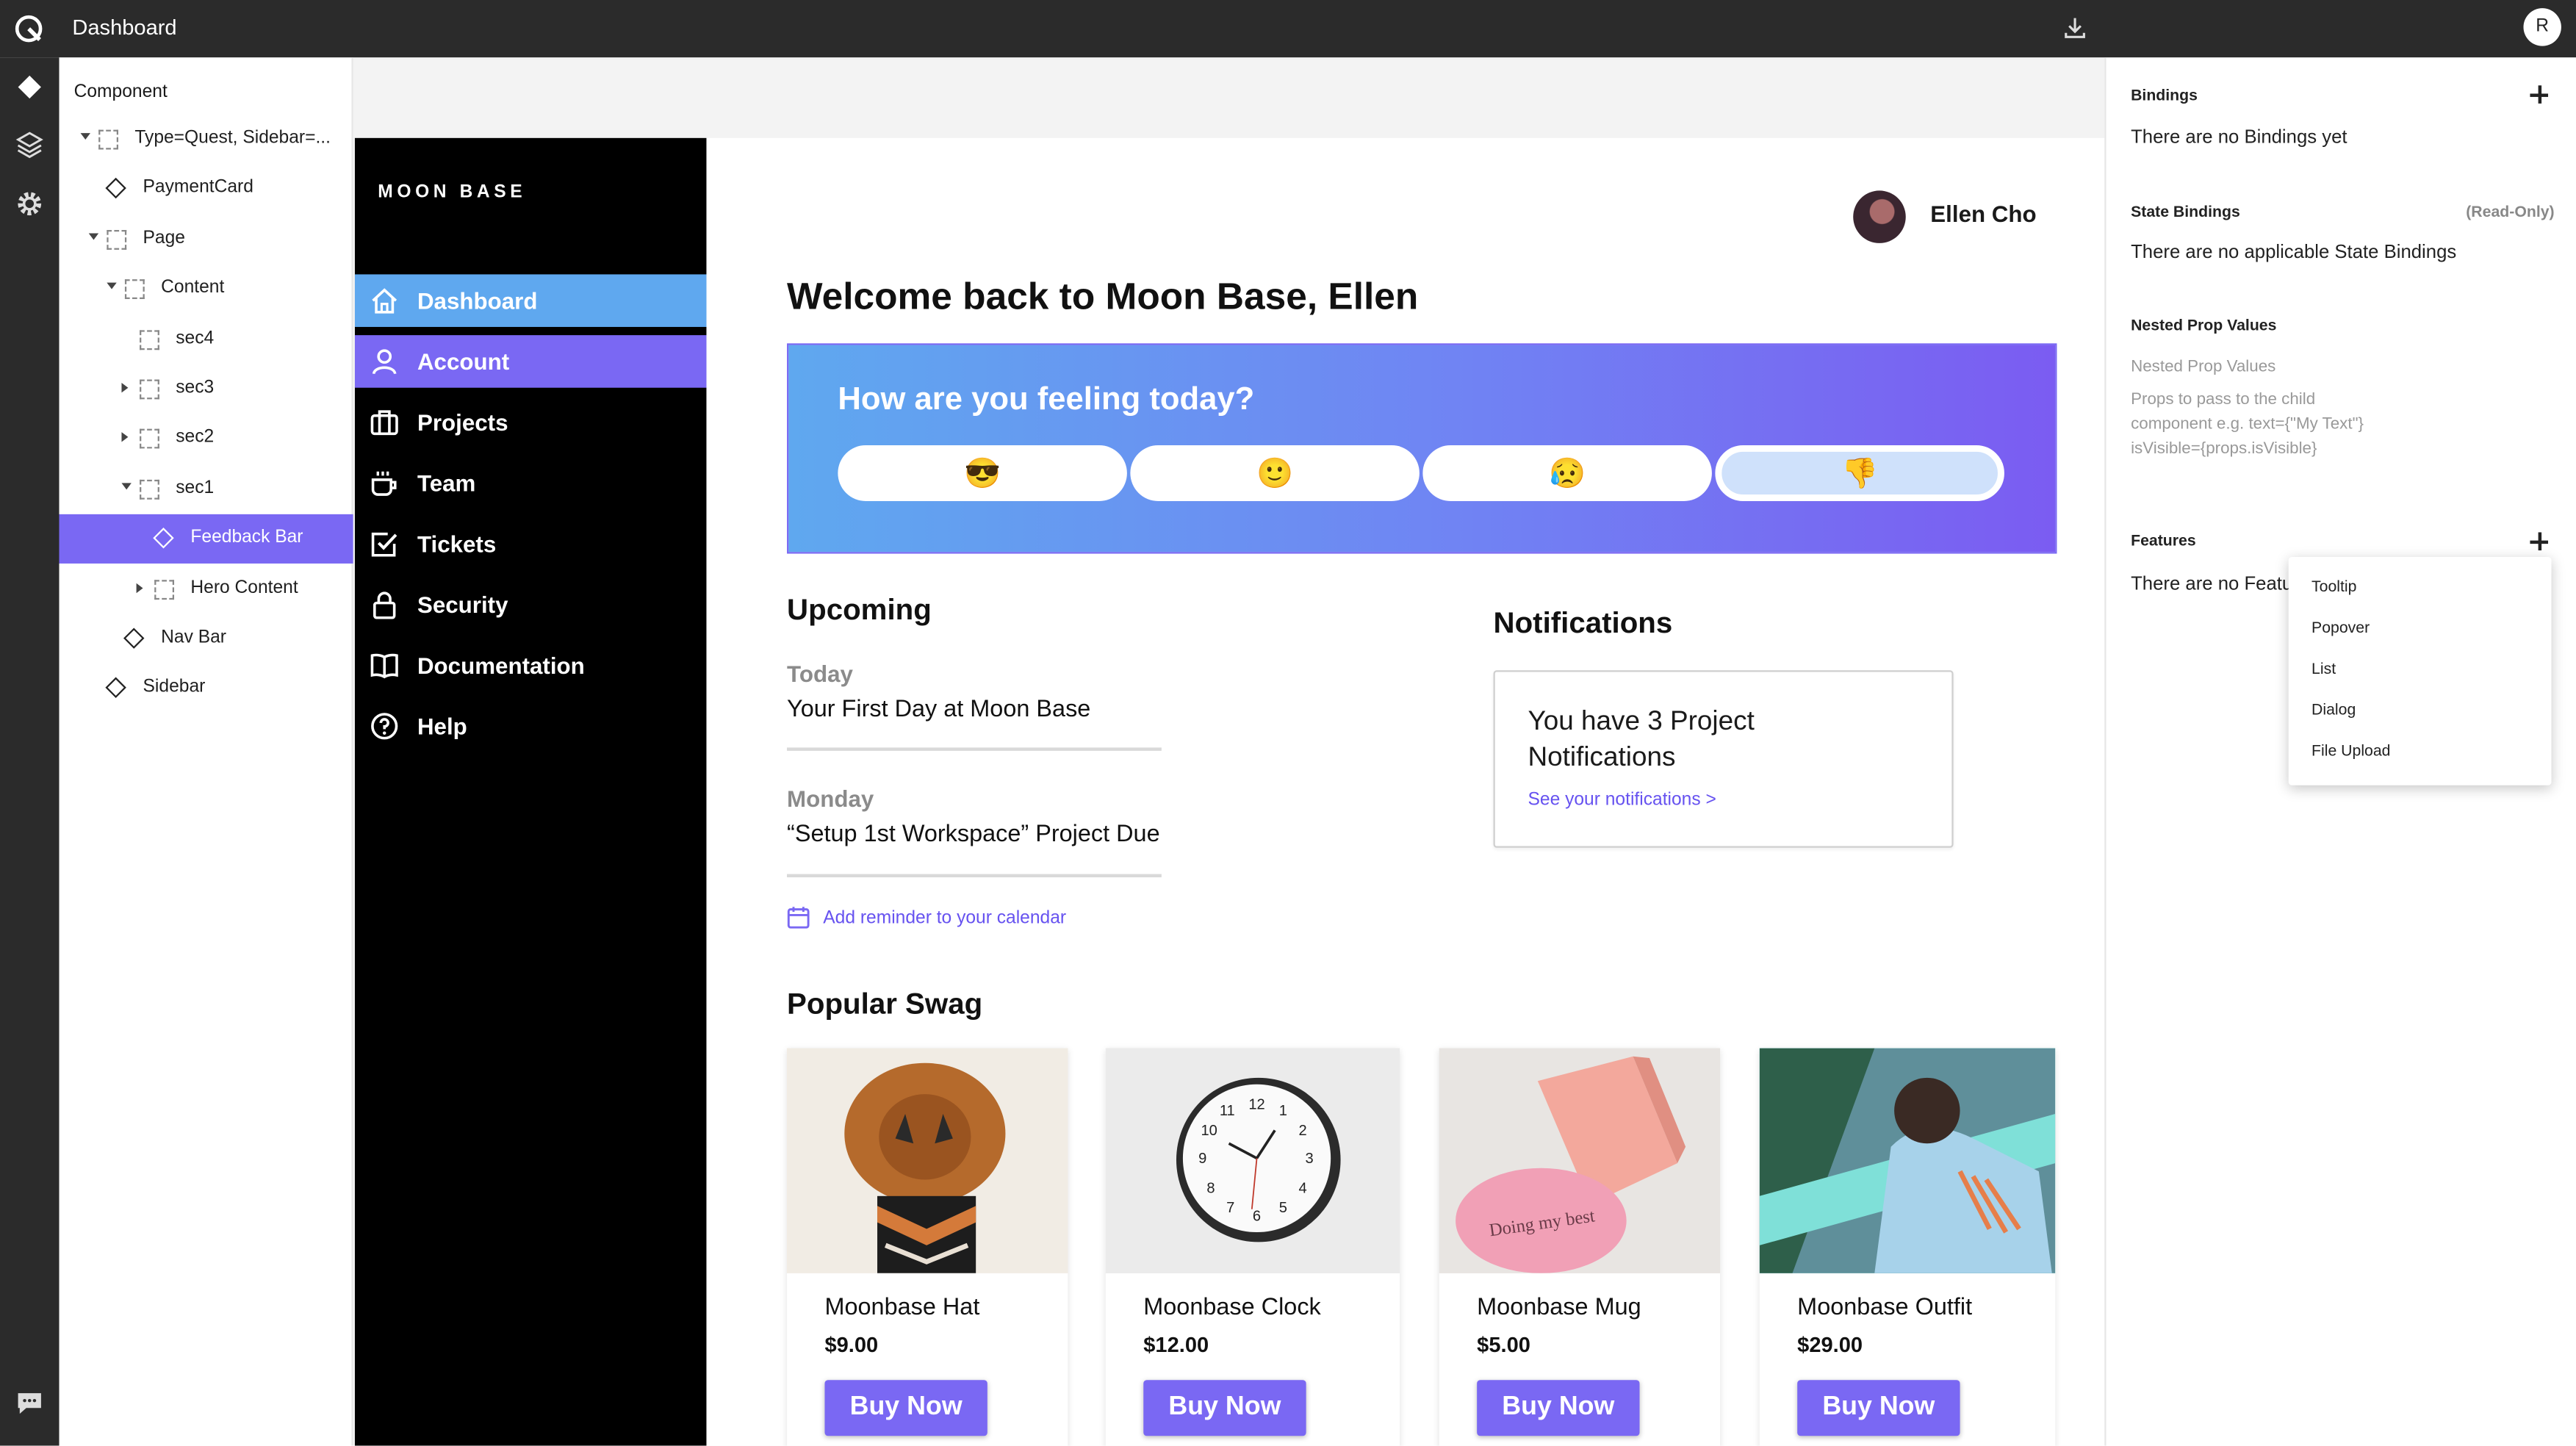 The width and height of the screenshot is (2576, 1446). Describe the element at coordinates (206, 688) in the screenshot. I see `tree-node: Sidebar` at that location.